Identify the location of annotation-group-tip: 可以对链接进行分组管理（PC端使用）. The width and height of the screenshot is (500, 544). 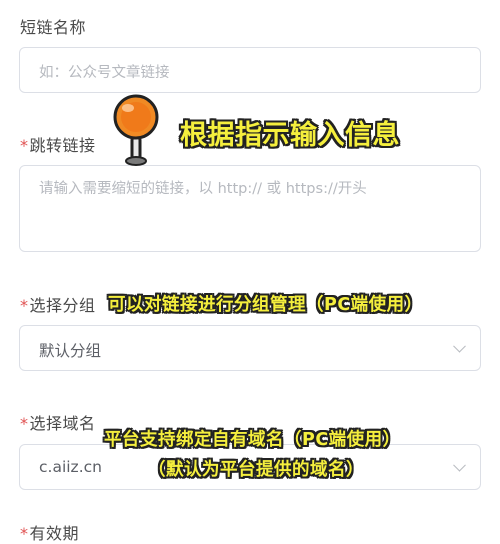
(265, 305).